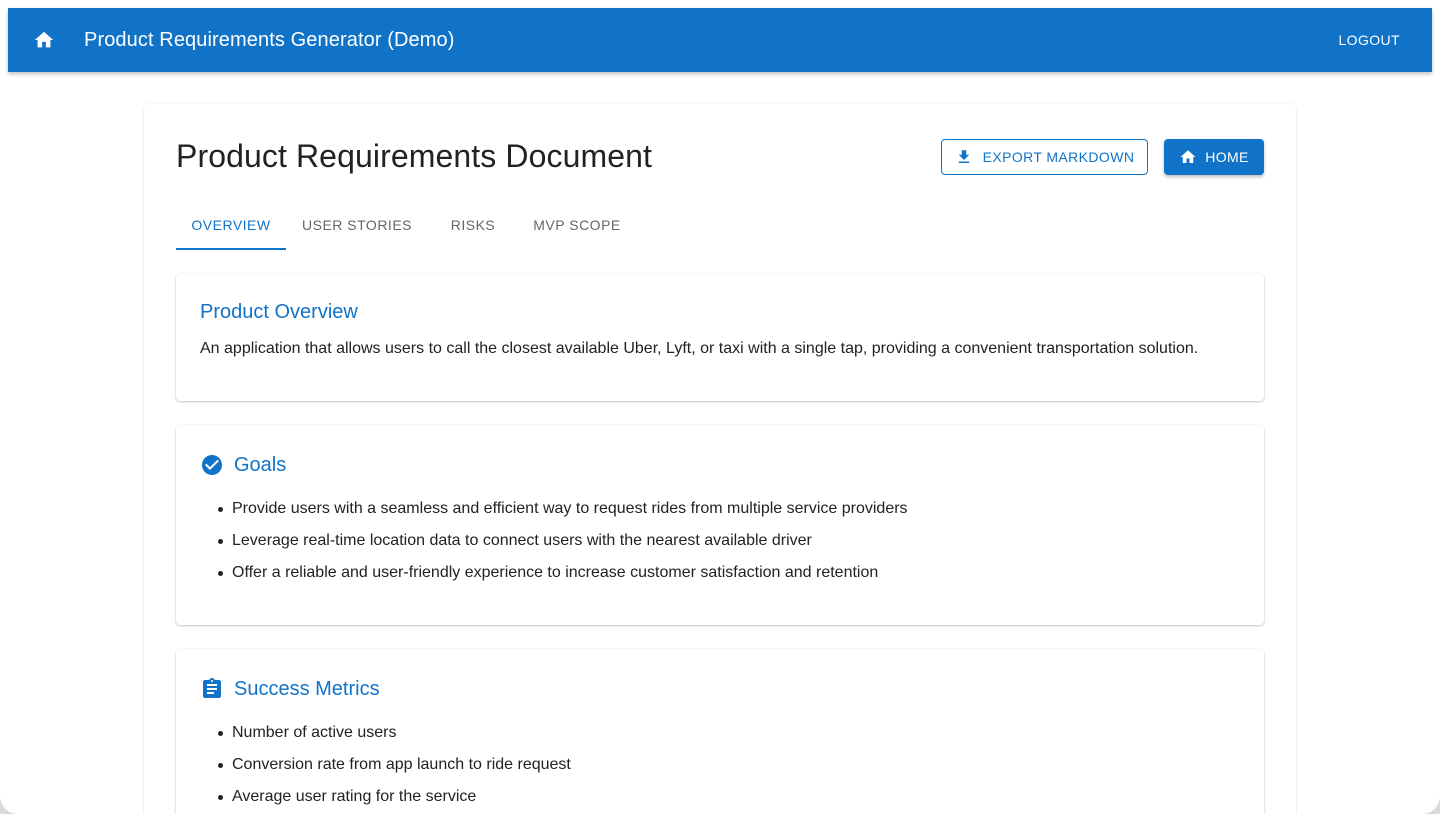 Image resolution: width=1440 pixels, height=814 pixels. What do you see at coordinates (231, 225) in the screenshot?
I see `tab-overview: OVERVIEW` at bounding box center [231, 225].